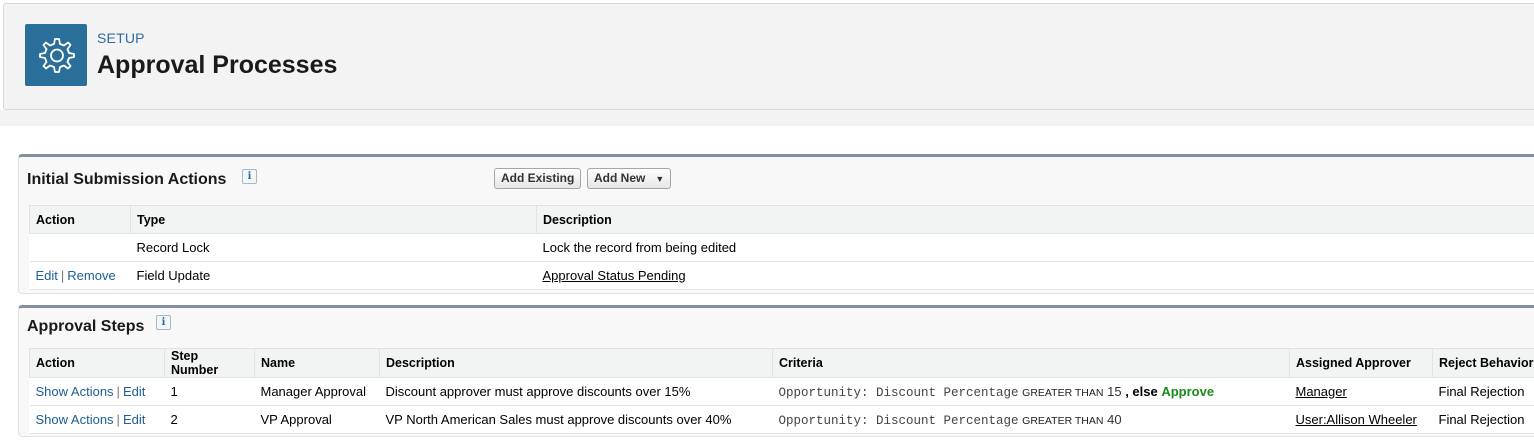 This screenshot has height=448, width=1534. Describe the element at coordinates (1361, 363) in the screenshot. I see `col-header-assigned-approver: Assigned Approver` at that location.